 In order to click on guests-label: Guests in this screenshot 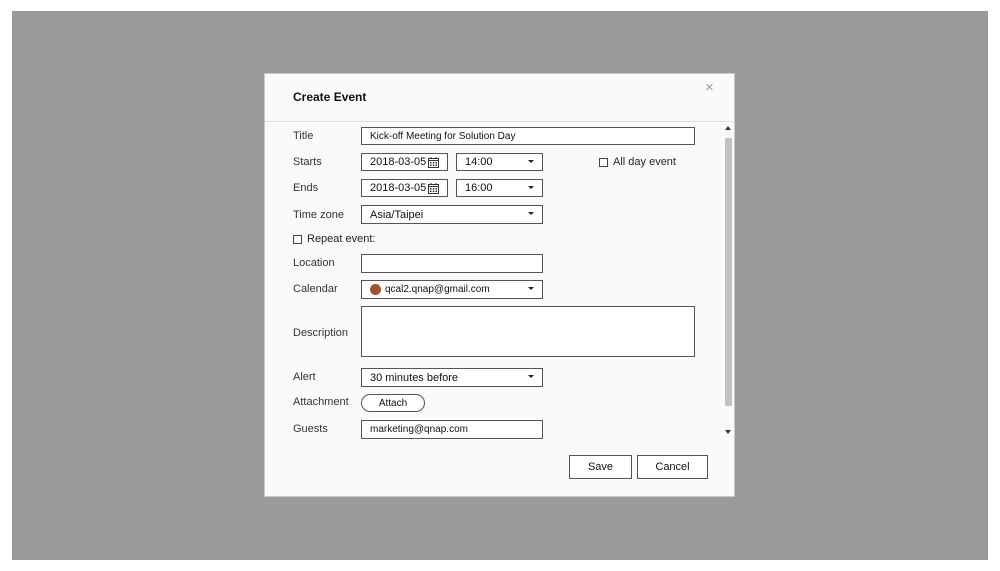, I will do `click(310, 429)`.